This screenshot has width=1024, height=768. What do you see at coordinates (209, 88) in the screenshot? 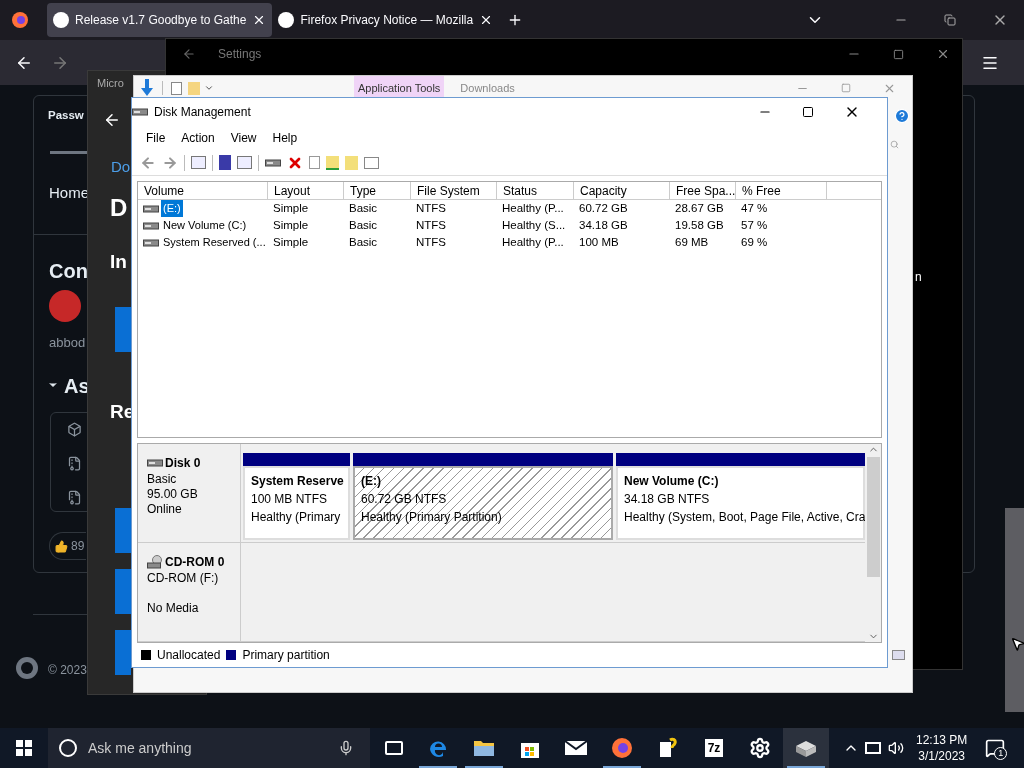
I see `dropdown-icon` at bounding box center [209, 88].